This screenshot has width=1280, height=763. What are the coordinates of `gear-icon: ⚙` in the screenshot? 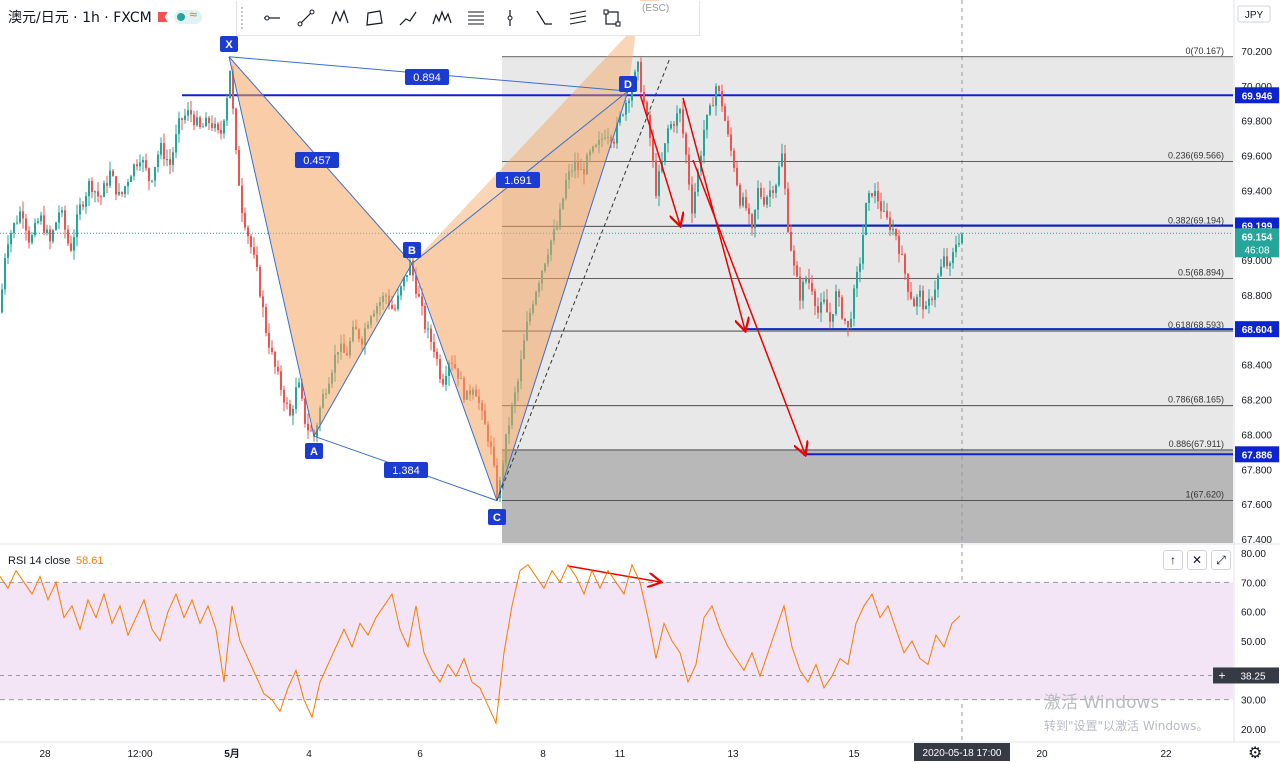 It's located at (1255, 753).